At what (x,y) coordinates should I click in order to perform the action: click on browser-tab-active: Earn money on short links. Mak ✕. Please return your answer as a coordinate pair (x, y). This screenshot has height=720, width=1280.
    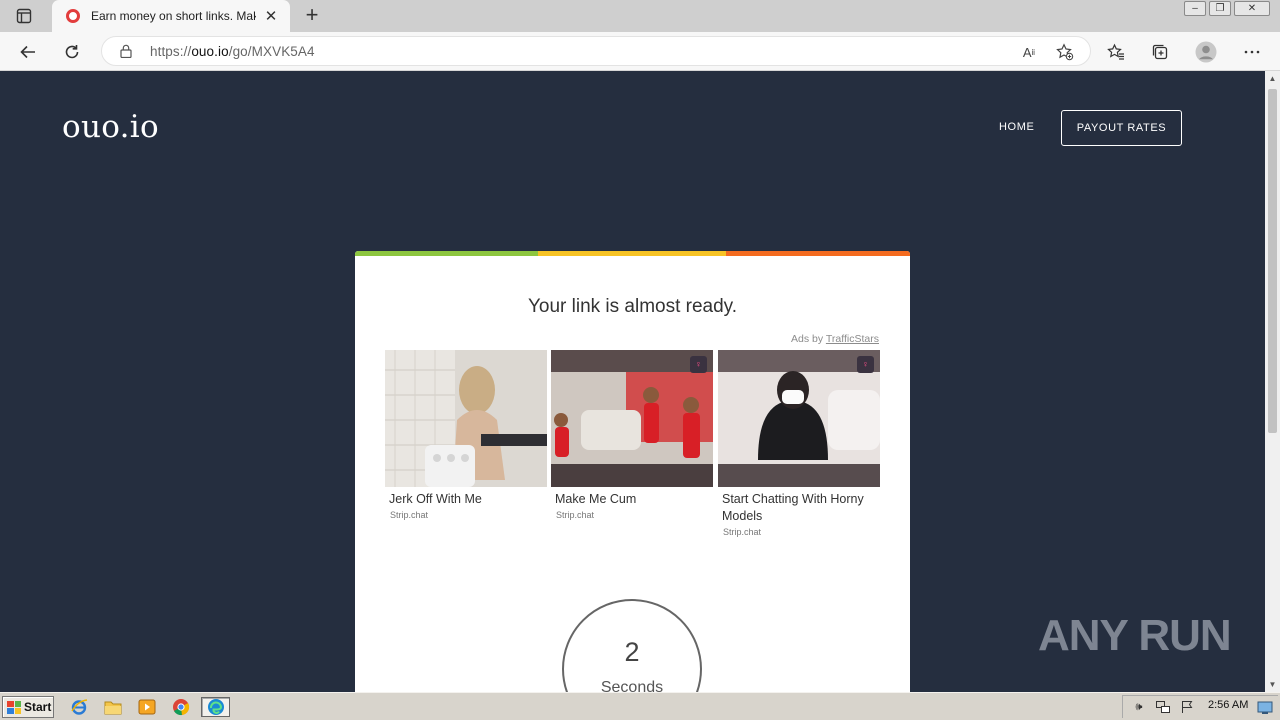
    Looking at the image, I should click on (171, 16).